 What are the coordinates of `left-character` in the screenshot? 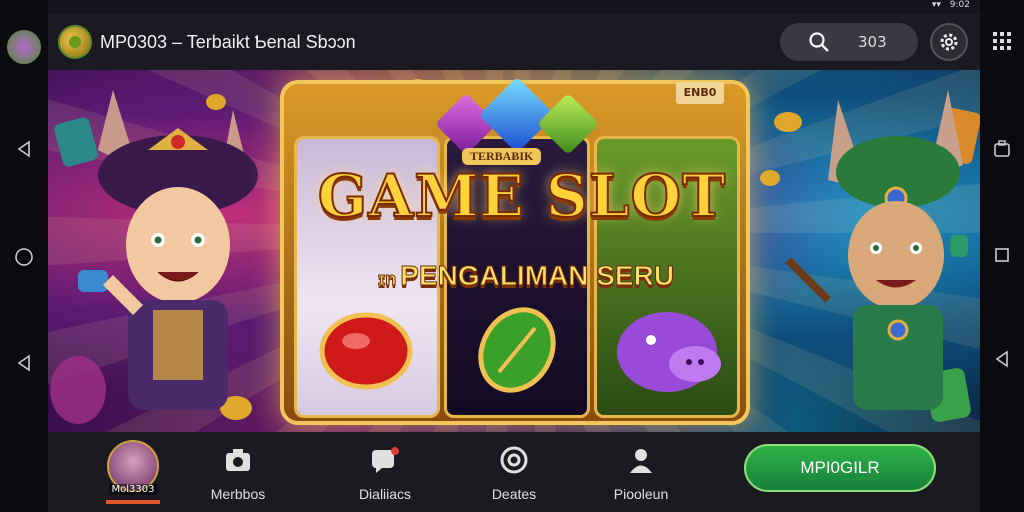 It's located at (168, 250).